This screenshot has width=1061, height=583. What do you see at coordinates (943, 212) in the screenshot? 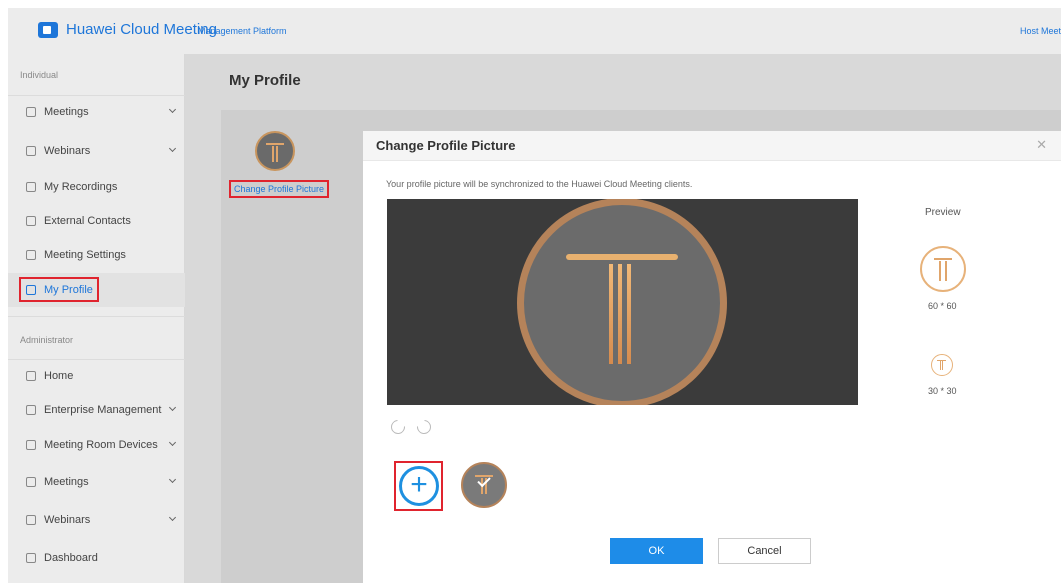
I see `preview-label: Preview` at bounding box center [943, 212].